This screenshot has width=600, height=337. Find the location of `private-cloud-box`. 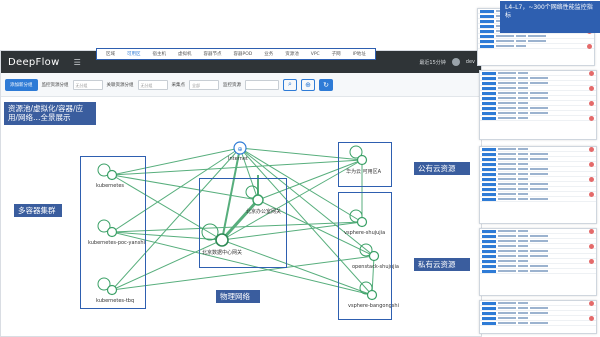

private-cloud-box is located at coordinates (365, 256).